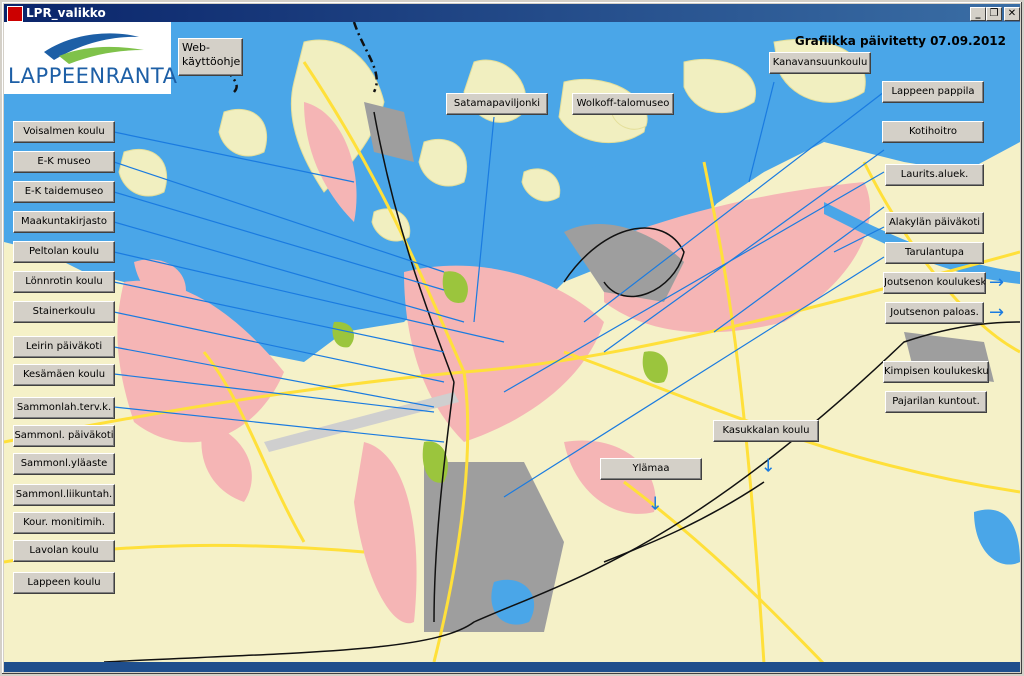  What do you see at coordinates (934, 313) in the screenshot?
I see `button-joutsenon-paloas: Joutsenon paloas.` at bounding box center [934, 313].